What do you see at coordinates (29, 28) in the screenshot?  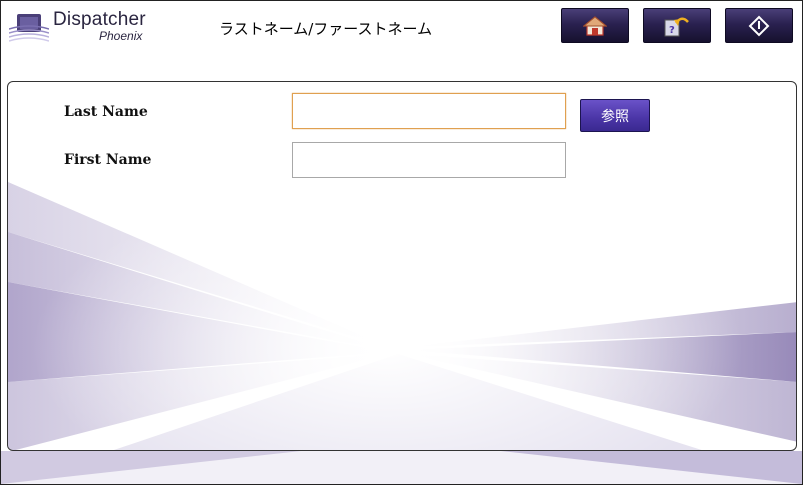 I see `dispatcher-logo-icon` at bounding box center [29, 28].